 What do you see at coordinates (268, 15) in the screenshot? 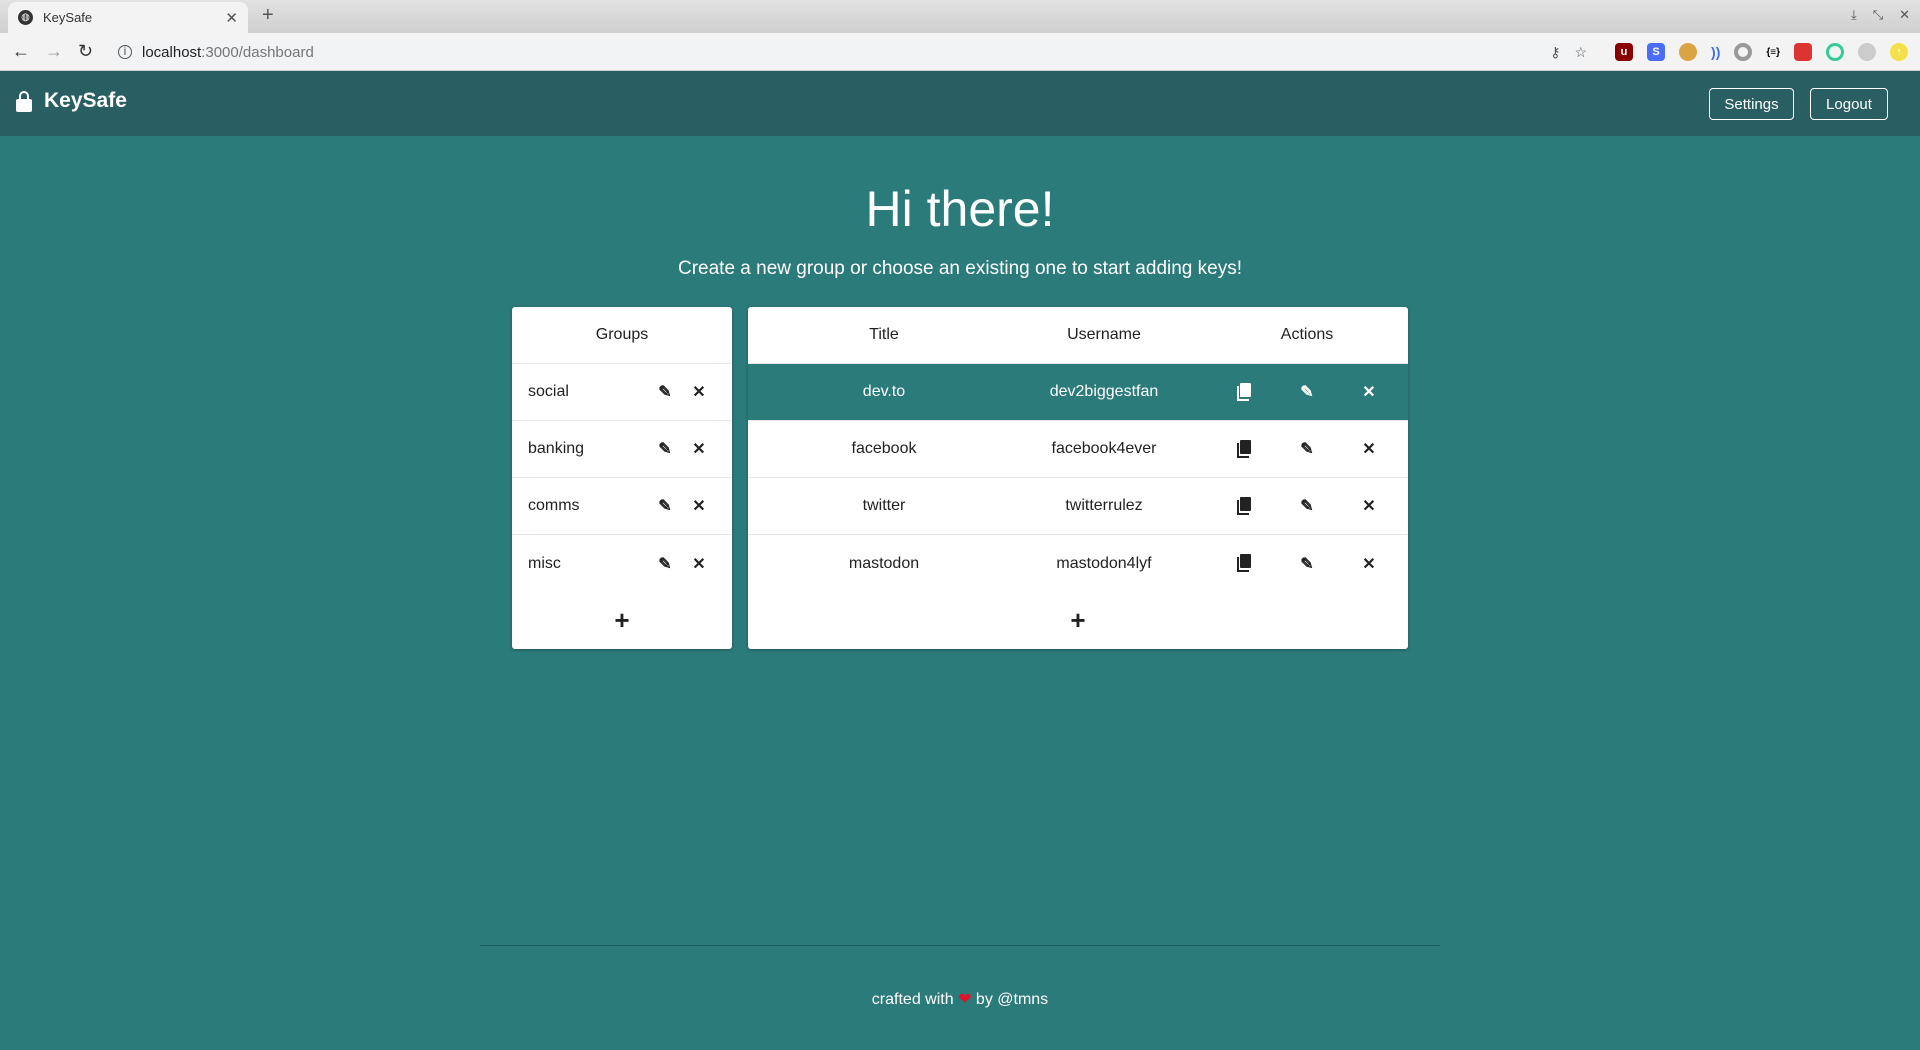
I see `new-tab-button: +` at bounding box center [268, 15].